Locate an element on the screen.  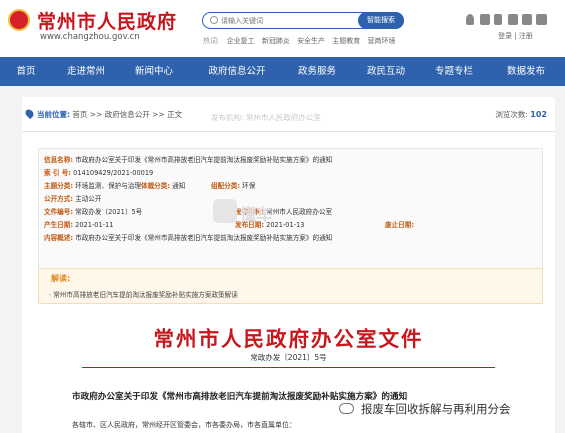
meta-index-no: 014109429/2021-00019 is located at coordinates (113, 173).